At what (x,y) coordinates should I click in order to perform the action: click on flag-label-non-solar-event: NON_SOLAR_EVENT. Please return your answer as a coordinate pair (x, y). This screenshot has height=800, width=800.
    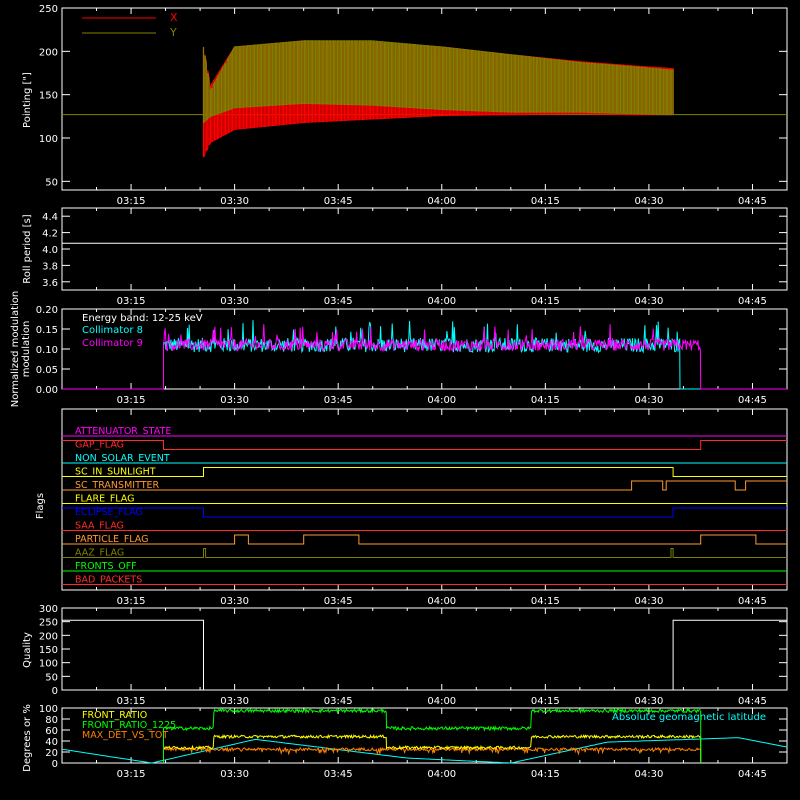
    Looking at the image, I should click on (122, 458).